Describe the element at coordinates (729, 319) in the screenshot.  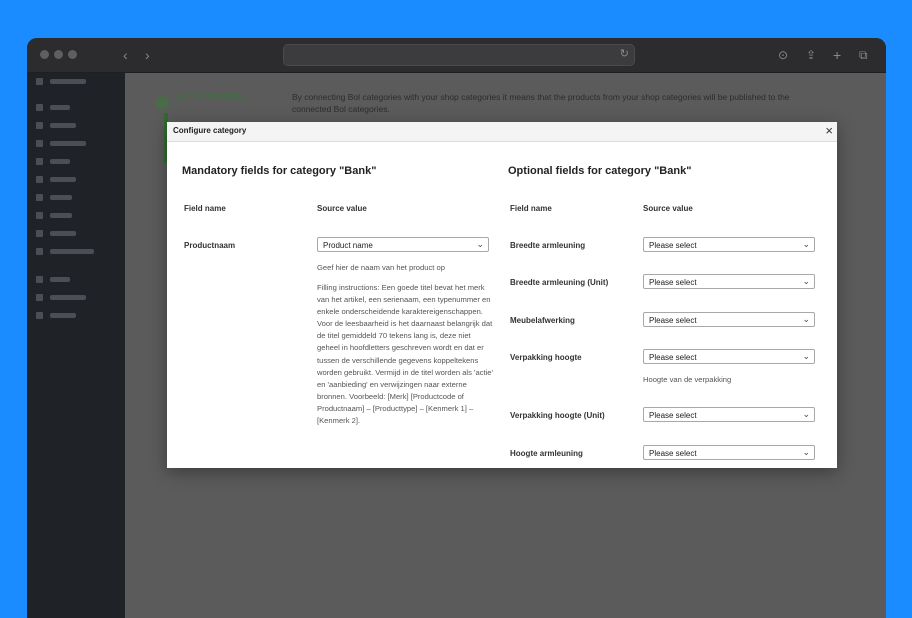
I see `meubelafwerking-select: Please select ⌄` at that location.